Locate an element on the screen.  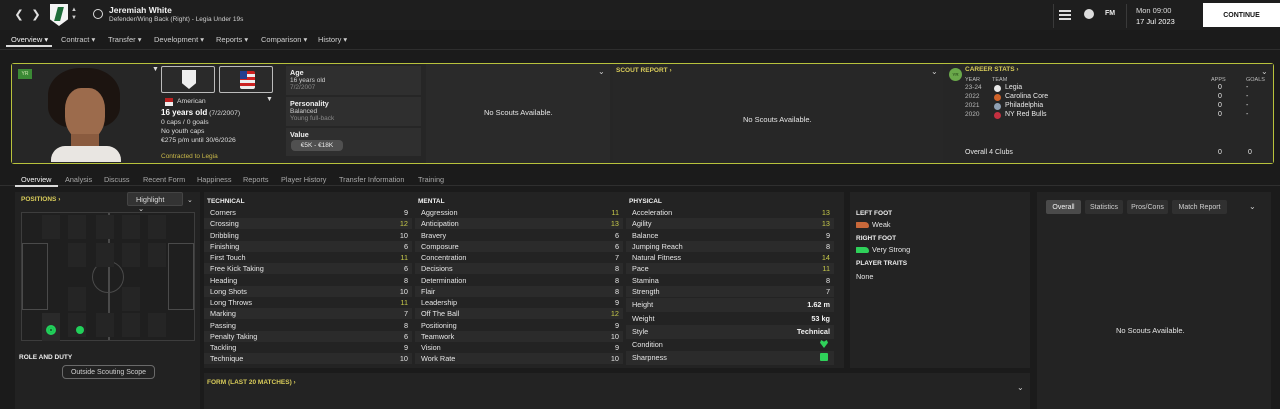
attribute-row: Jumping Reach 8 is located at coordinates (730, 246).